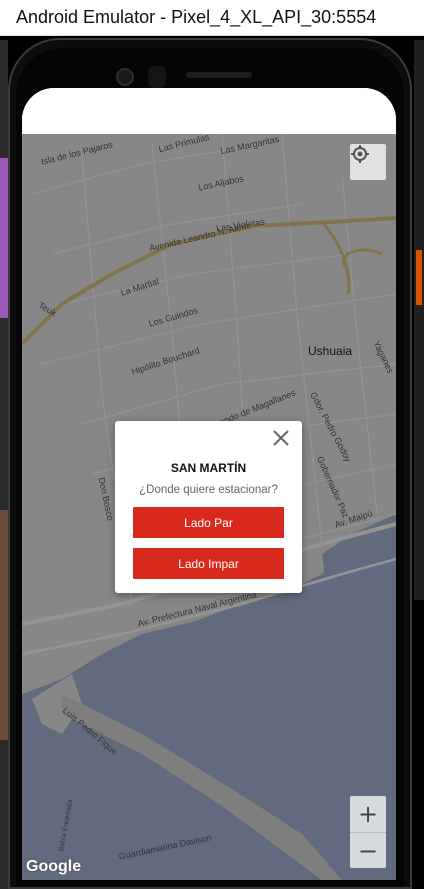 This screenshot has height=889, width=424. I want to click on close-icon, so click(281, 438).